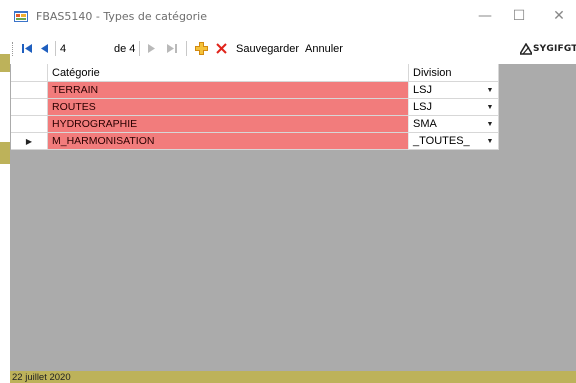 Image resolution: width=576 pixels, height=383 pixels. What do you see at coordinates (559, 16) in the screenshot?
I see `close-button: ✕` at bounding box center [559, 16].